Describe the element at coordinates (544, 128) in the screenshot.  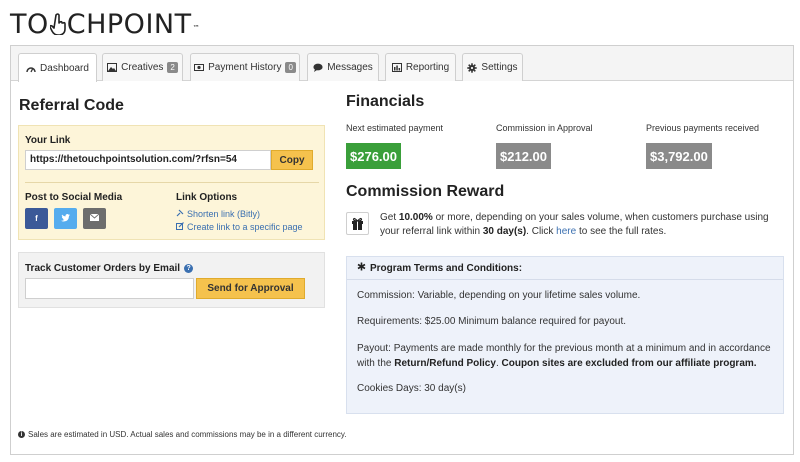
I see `commission-approval-label: Commission in Approval` at that location.